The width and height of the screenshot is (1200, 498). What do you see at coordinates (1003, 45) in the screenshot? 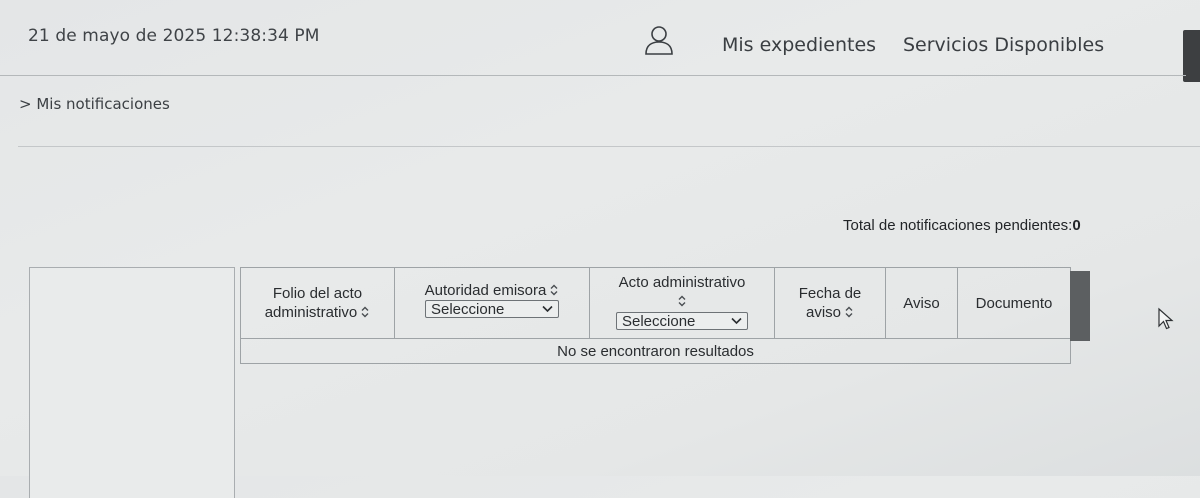
I see `nav-servicios-disponibles: Servicios Disponibles` at bounding box center [1003, 45].